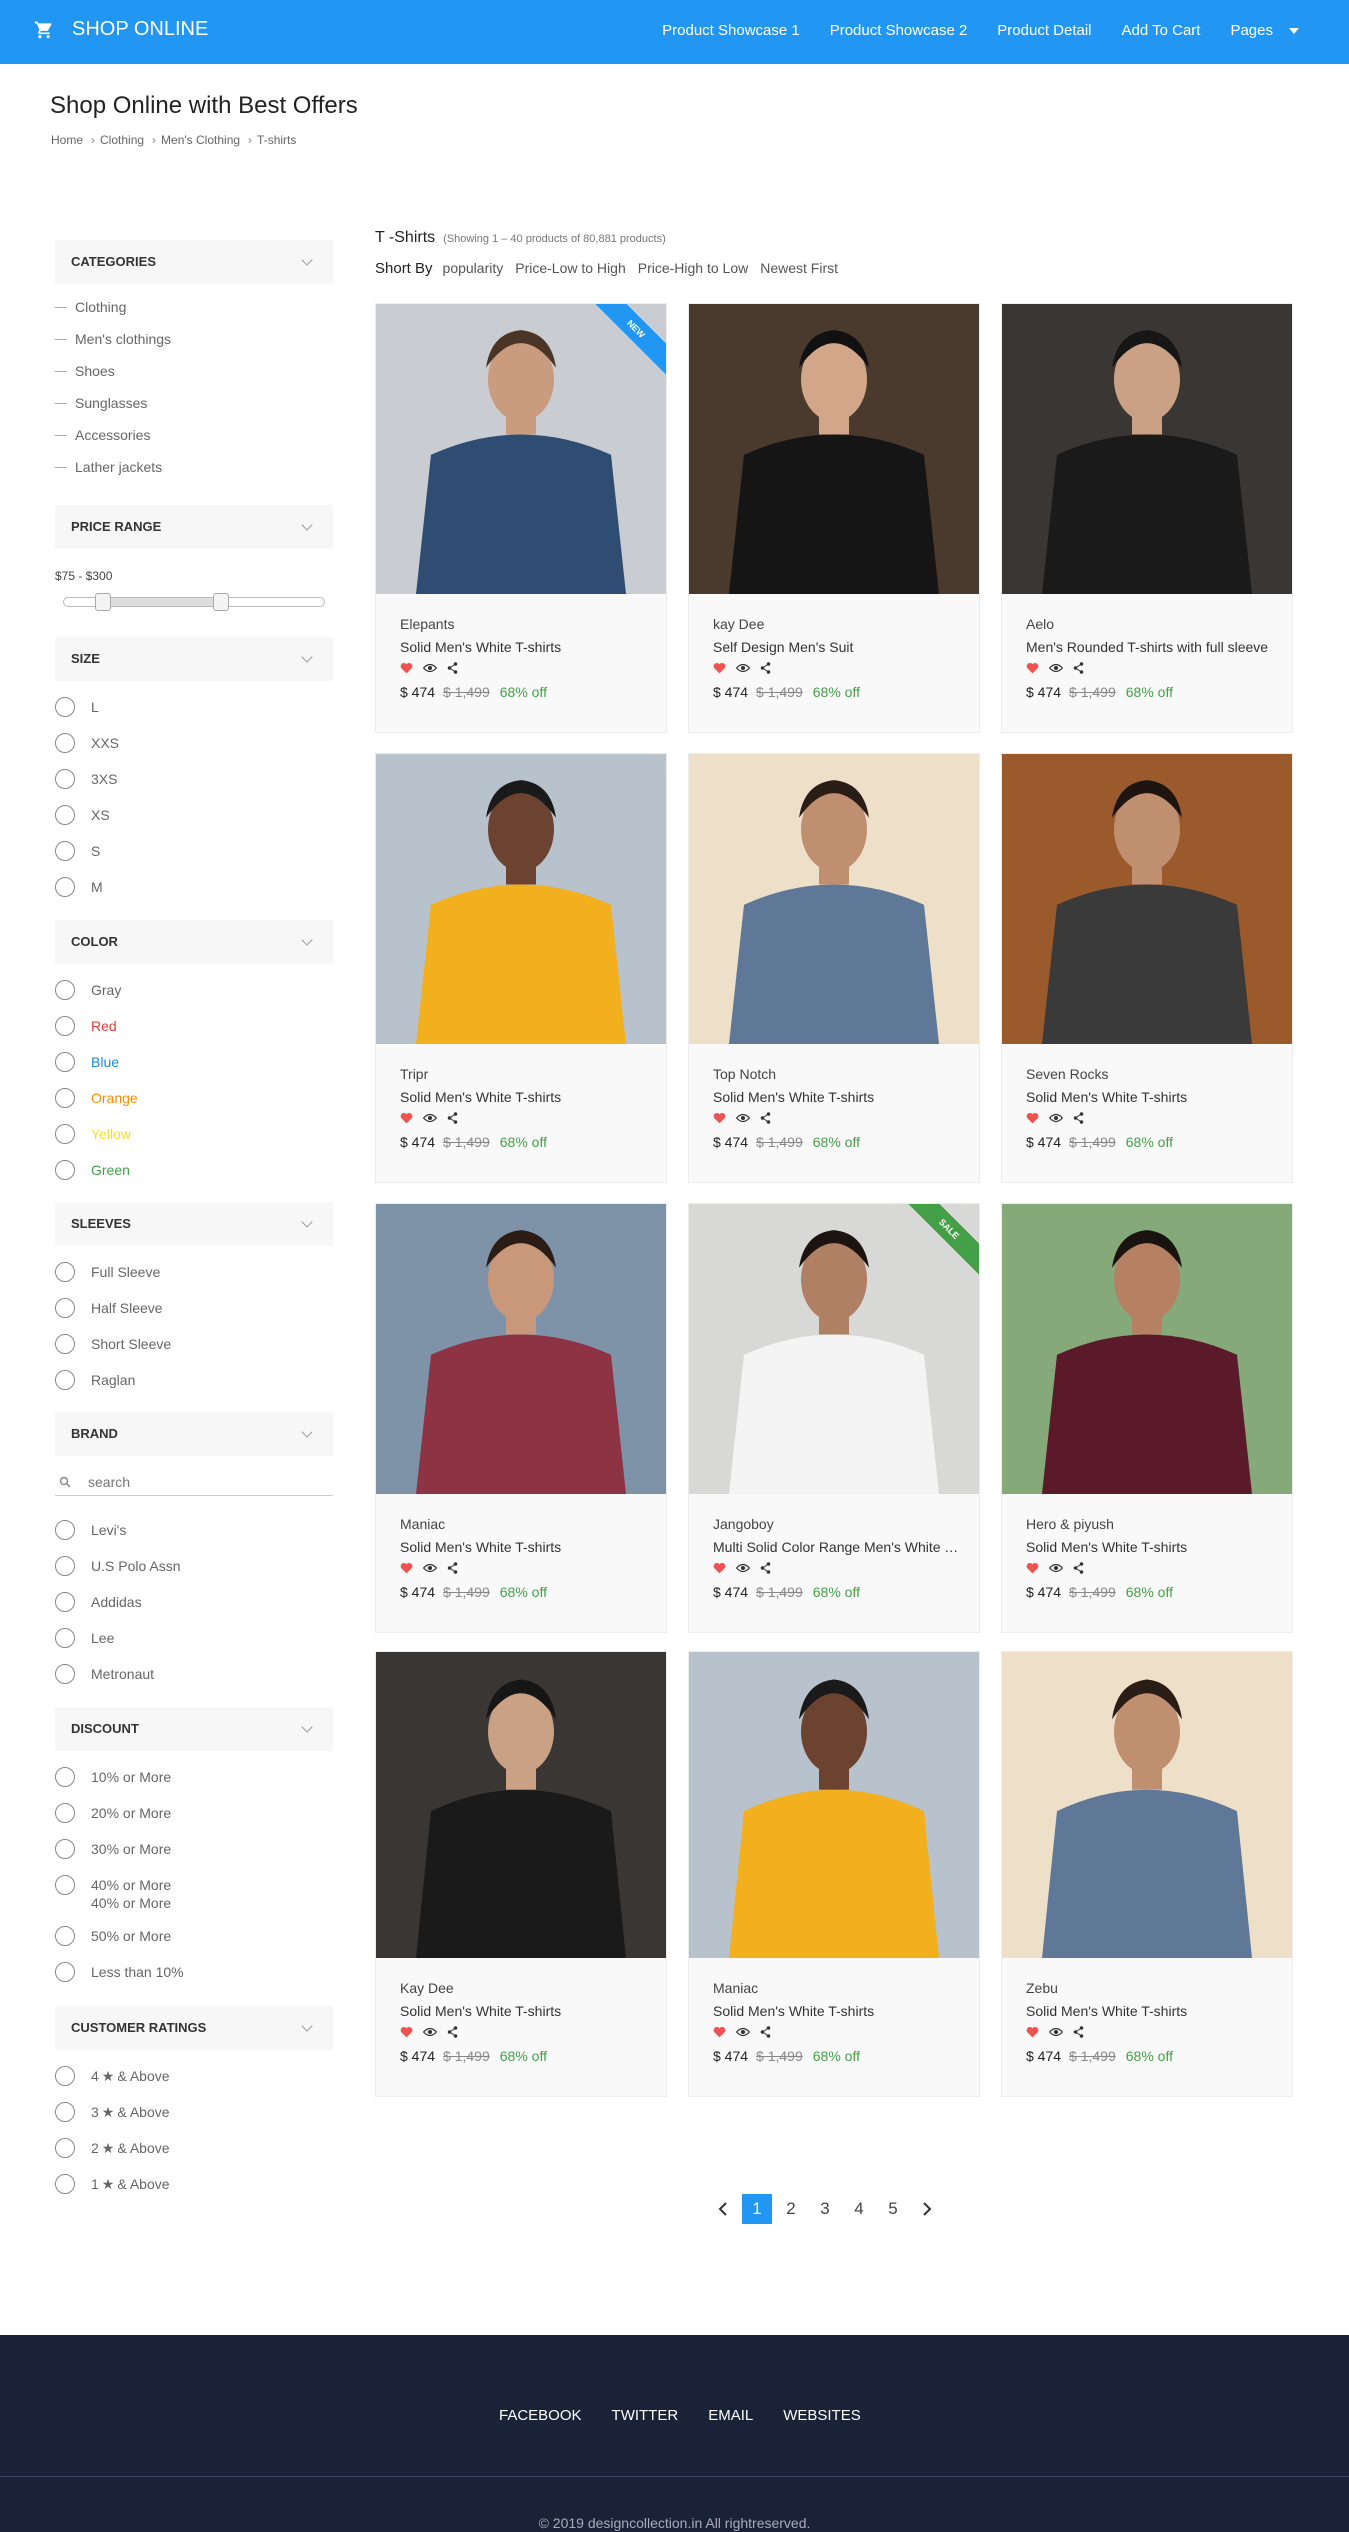 This screenshot has height=2532, width=1349. I want to click on page-4: 4, so click(859, 2209).